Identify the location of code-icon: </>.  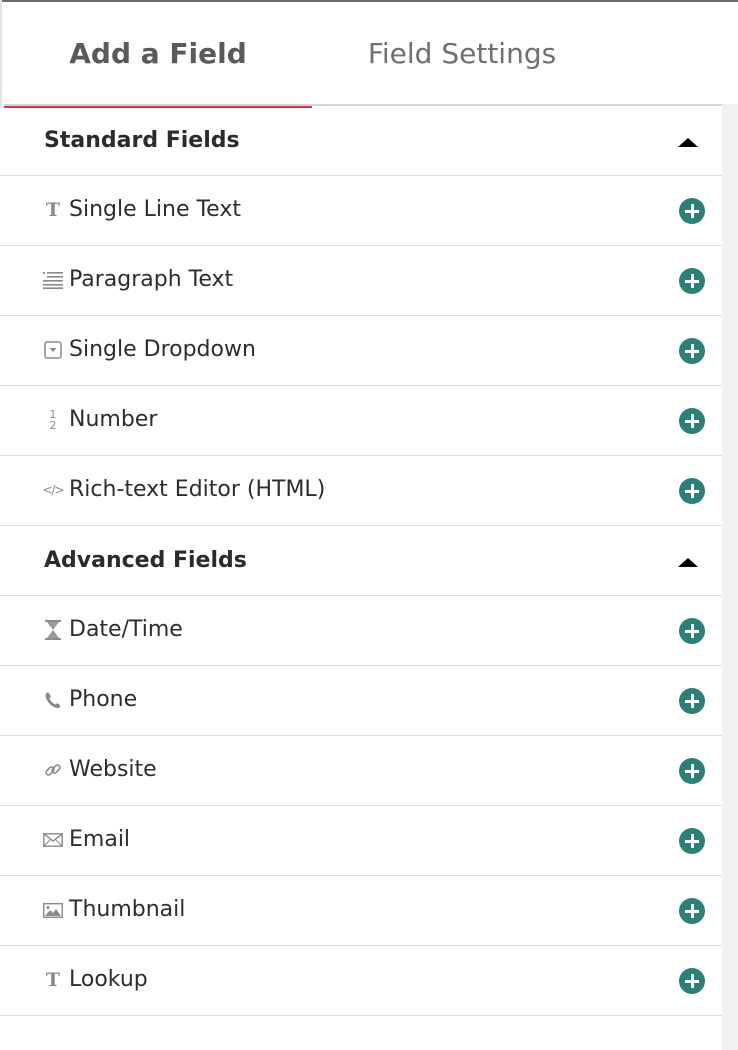
(53, 490).